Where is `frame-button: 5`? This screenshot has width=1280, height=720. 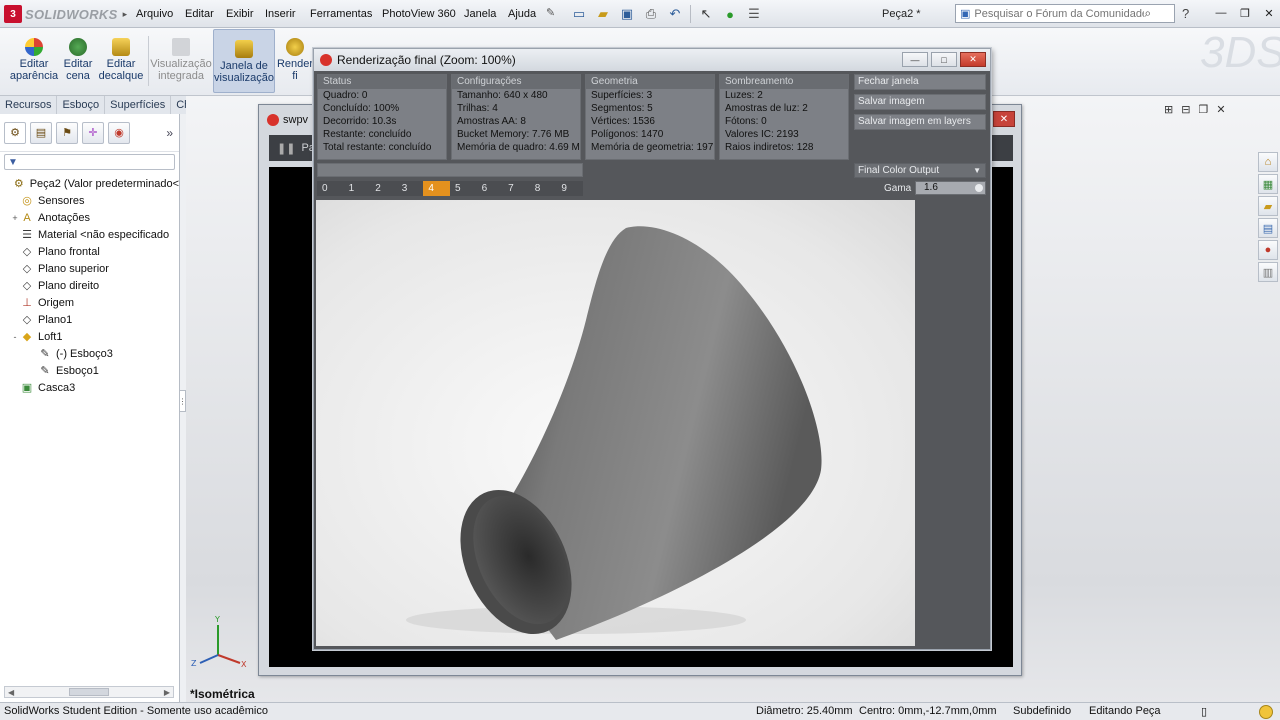 frame-button: 5 is located at coordinates (463, 188).